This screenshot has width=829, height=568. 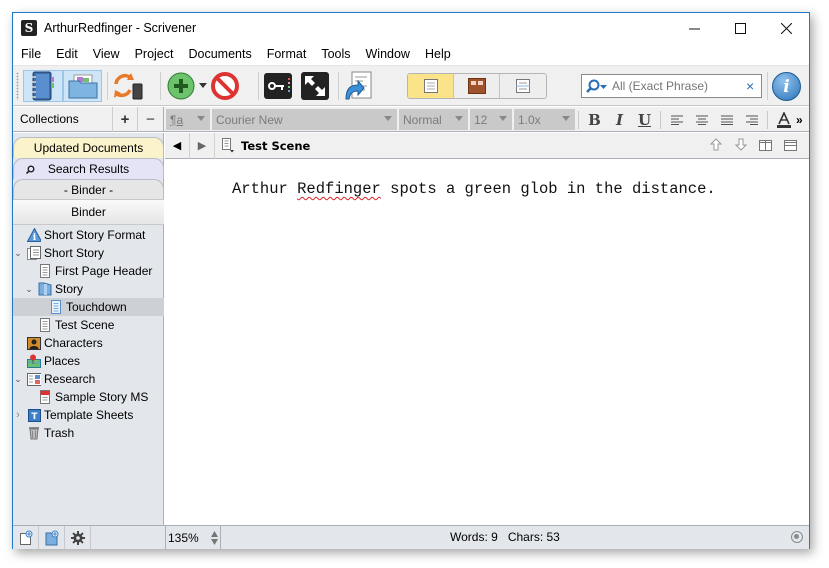 What do you see at coordinates (88, 189) in the screenshot?
I see `collection-tab-binder: - Binder -` at bounding box center [88, 189].